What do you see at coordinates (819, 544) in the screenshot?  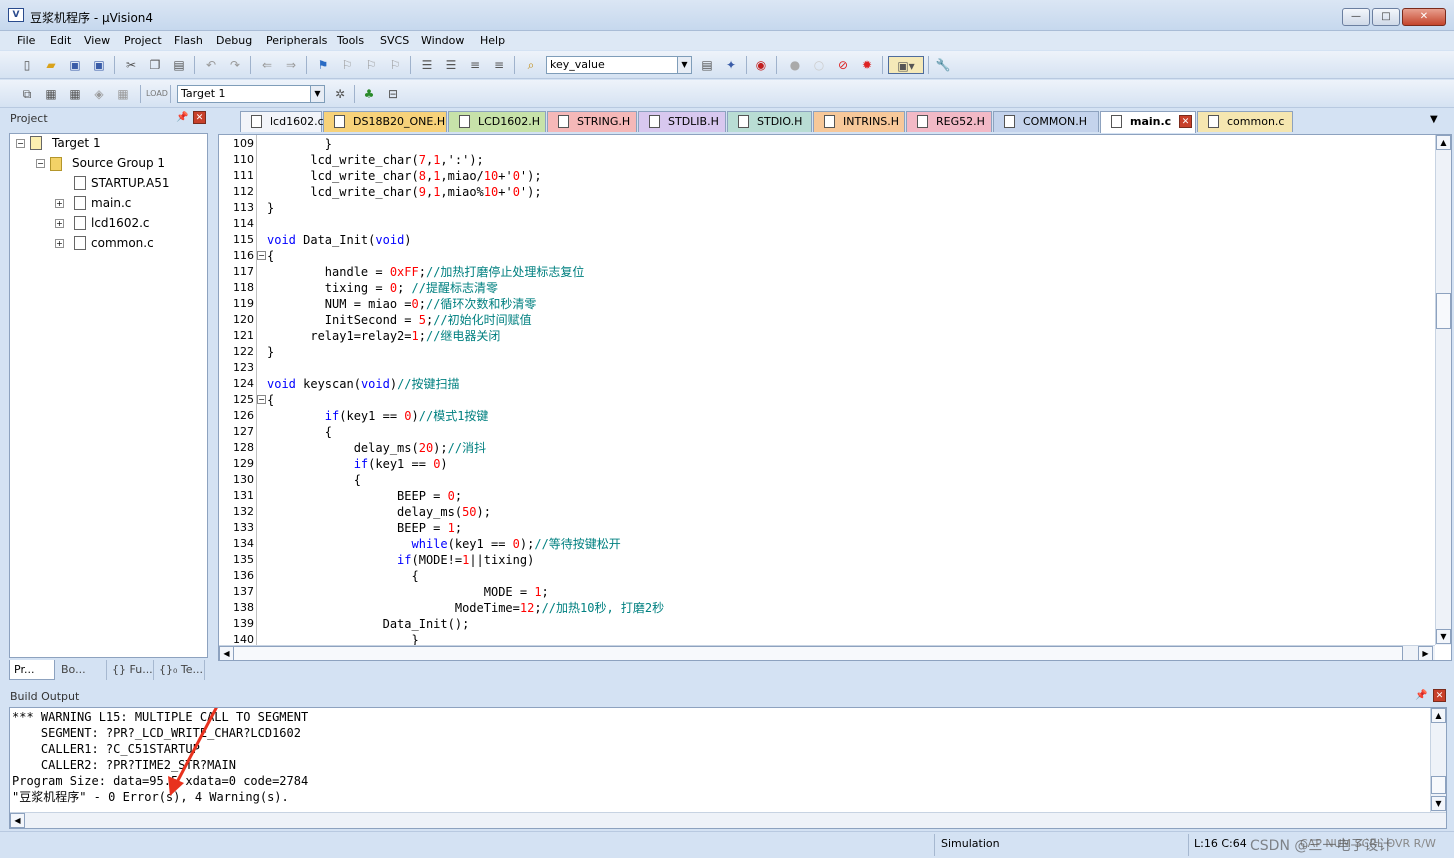 I see `code-line: 134 while(key1 == 0);//等待按键松开` at bounding box center [819, 544].